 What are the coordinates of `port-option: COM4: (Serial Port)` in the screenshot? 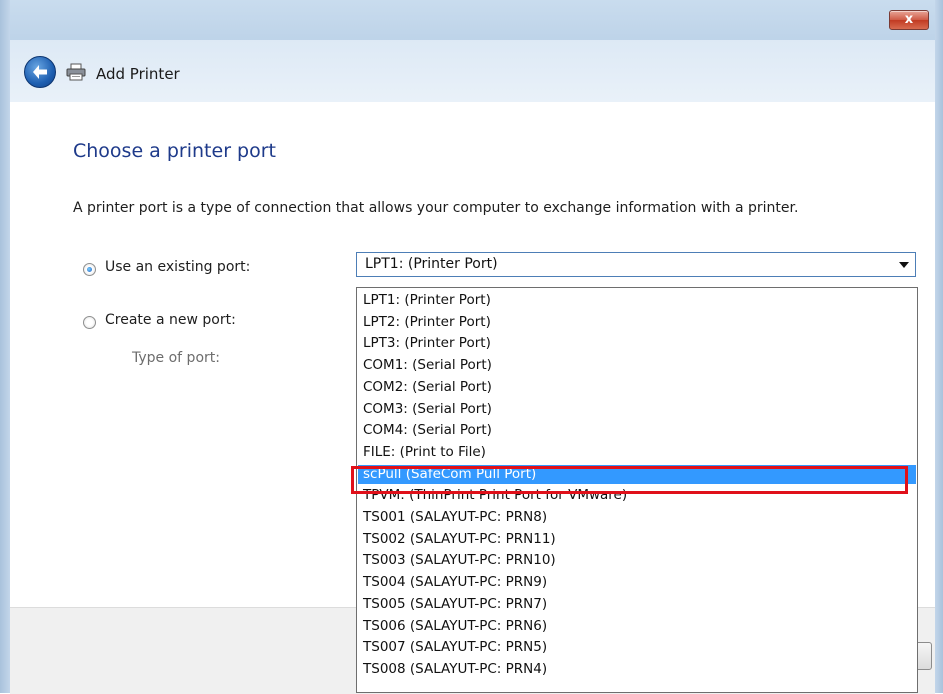 It's located at (637, 430).